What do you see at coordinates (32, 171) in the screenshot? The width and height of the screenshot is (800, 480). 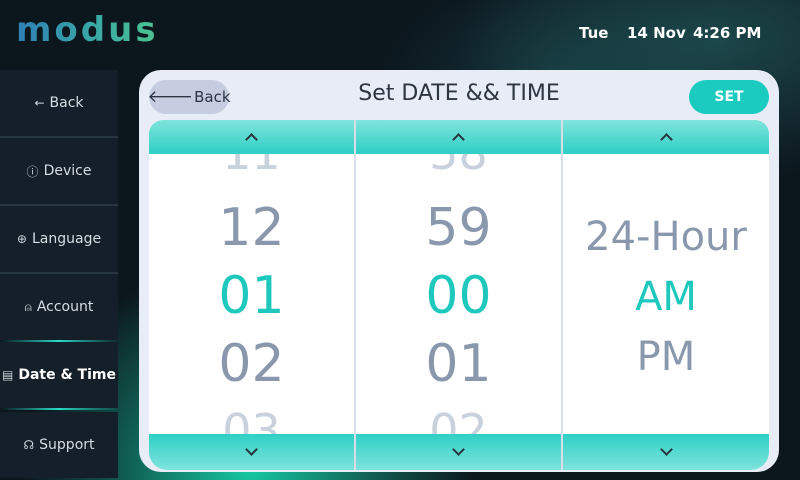 I see `info-icon: ⓘ` at bounding box center [32, 171].